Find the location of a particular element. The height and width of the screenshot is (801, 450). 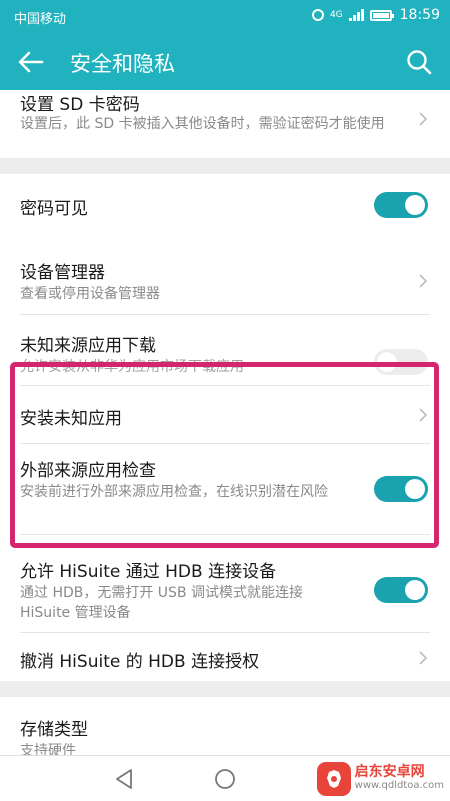

setting-title: 安装未知应用 is located at coordinates (71, 419).